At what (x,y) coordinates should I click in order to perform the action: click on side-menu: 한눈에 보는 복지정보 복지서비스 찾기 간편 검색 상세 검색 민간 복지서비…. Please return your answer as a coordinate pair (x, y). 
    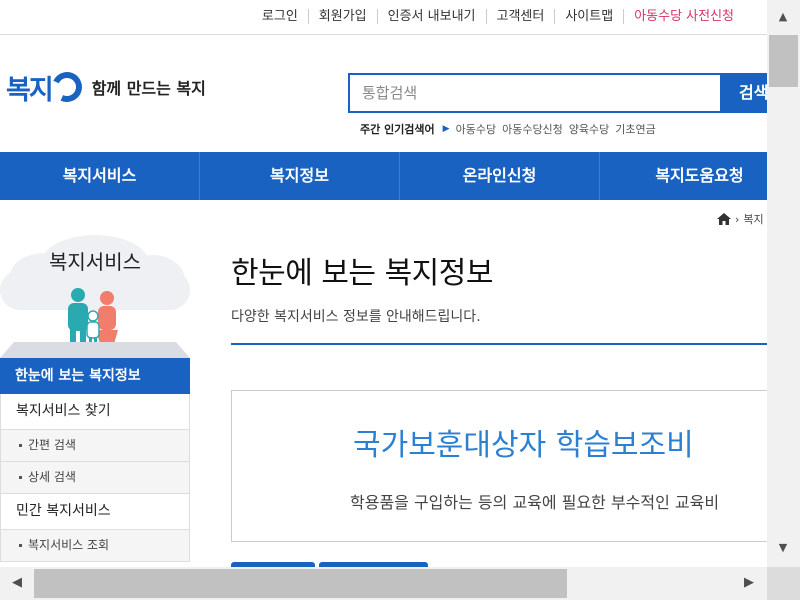
    Looking at the image, I should click on (95, 460).